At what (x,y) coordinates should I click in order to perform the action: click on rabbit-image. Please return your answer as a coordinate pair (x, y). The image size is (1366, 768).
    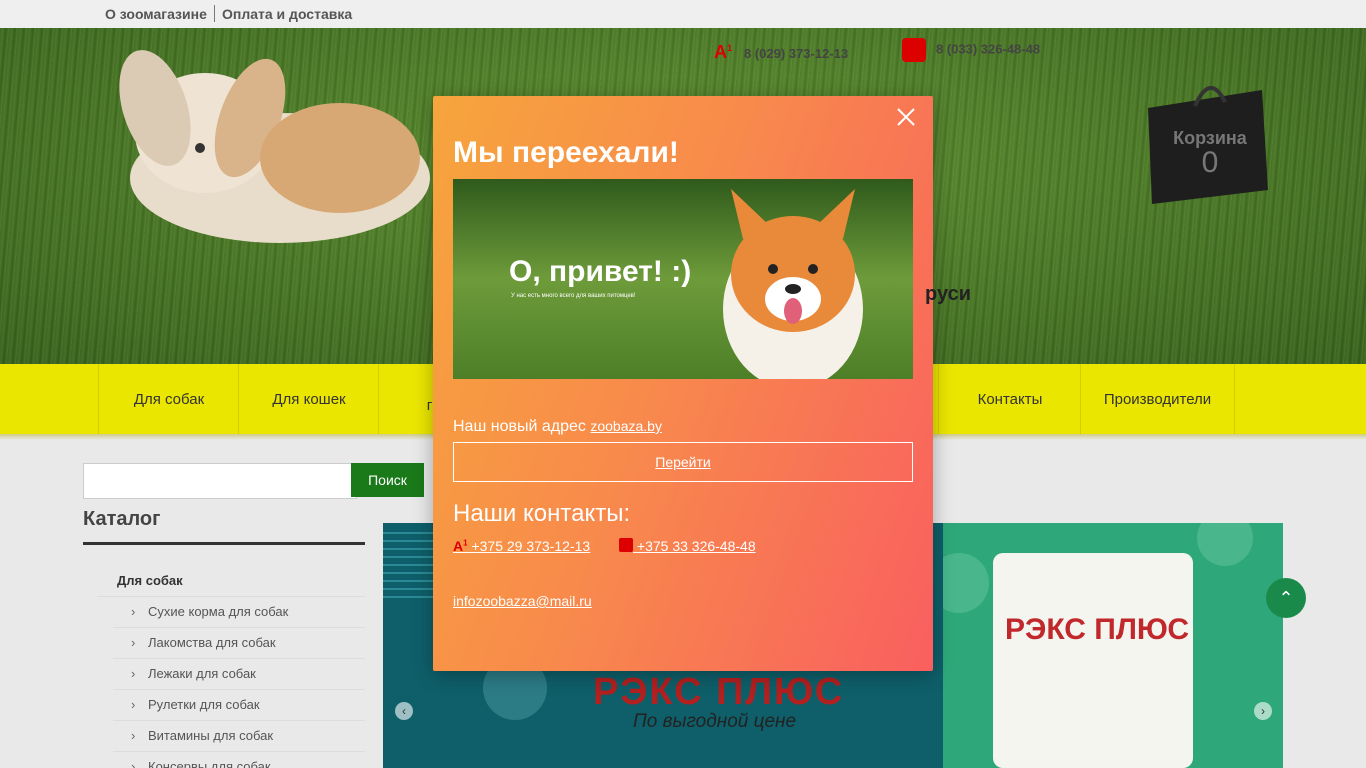
    Looking at the image, I should click on (274, 146).